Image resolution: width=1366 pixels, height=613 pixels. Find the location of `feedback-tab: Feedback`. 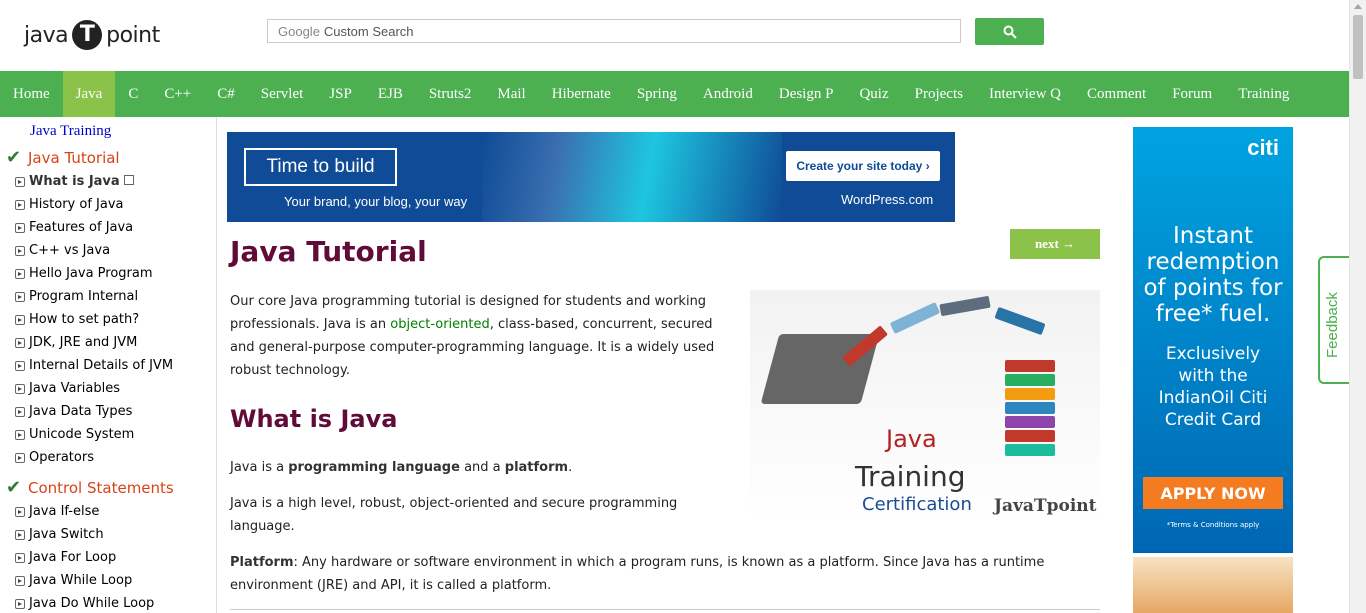

feedback-tab: Feedback is located at coordinates (1333, 320).